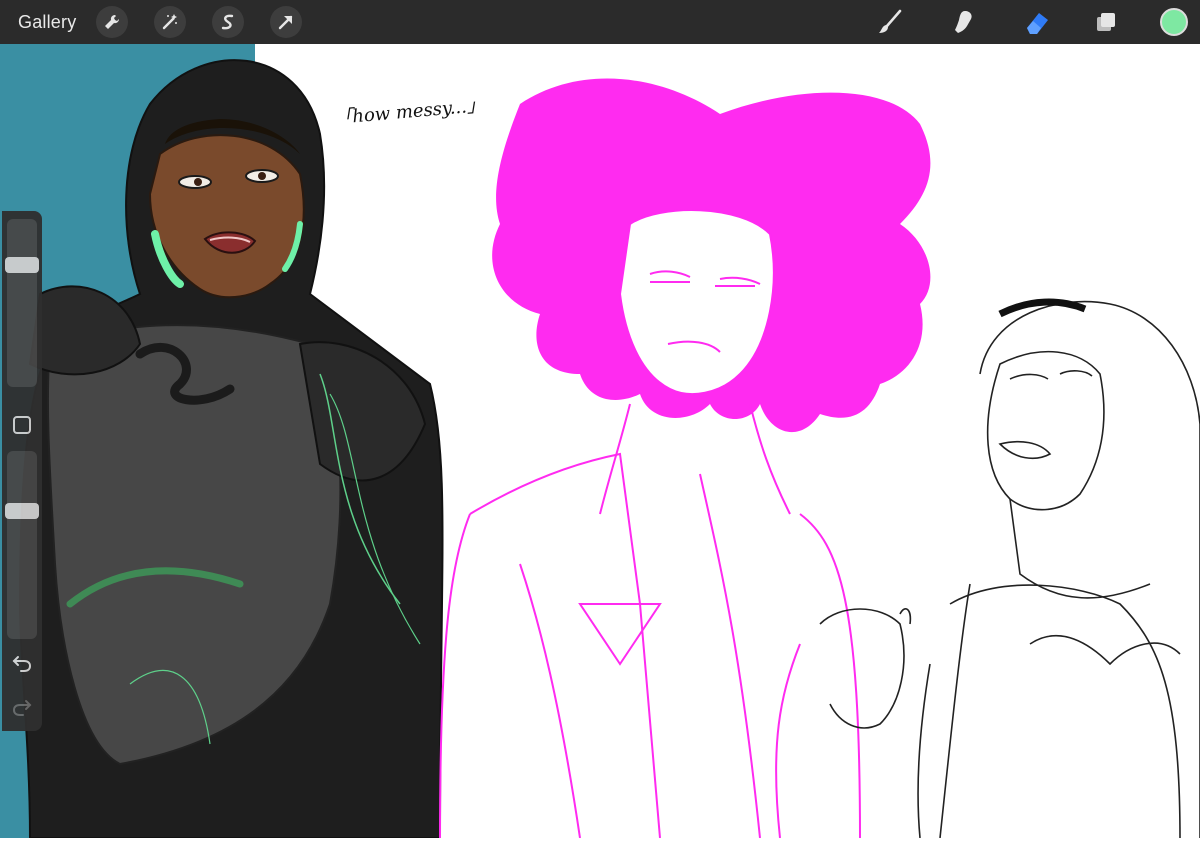 The height and width of the screenshot is (843, 1200). I want to click on svg-text: 「how messy...」, so click(410, 112).